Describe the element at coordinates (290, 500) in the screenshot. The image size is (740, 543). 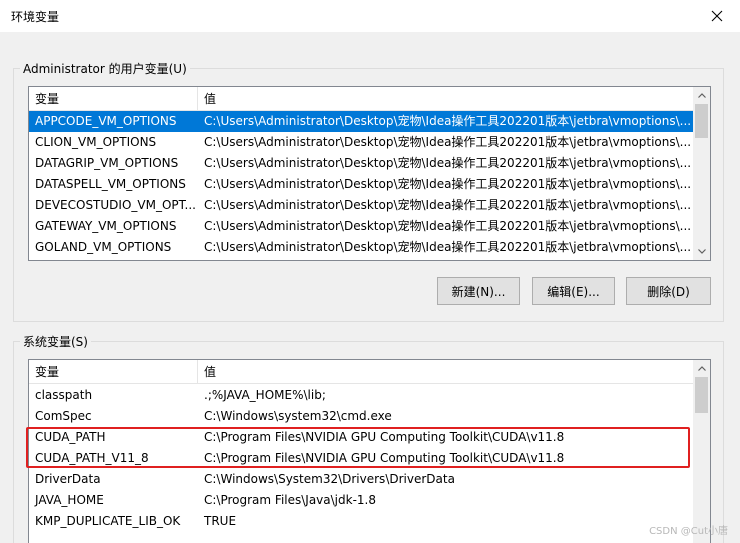
I see `variable-value: C:\Program Files\Java\jdk-1.8` at that location.